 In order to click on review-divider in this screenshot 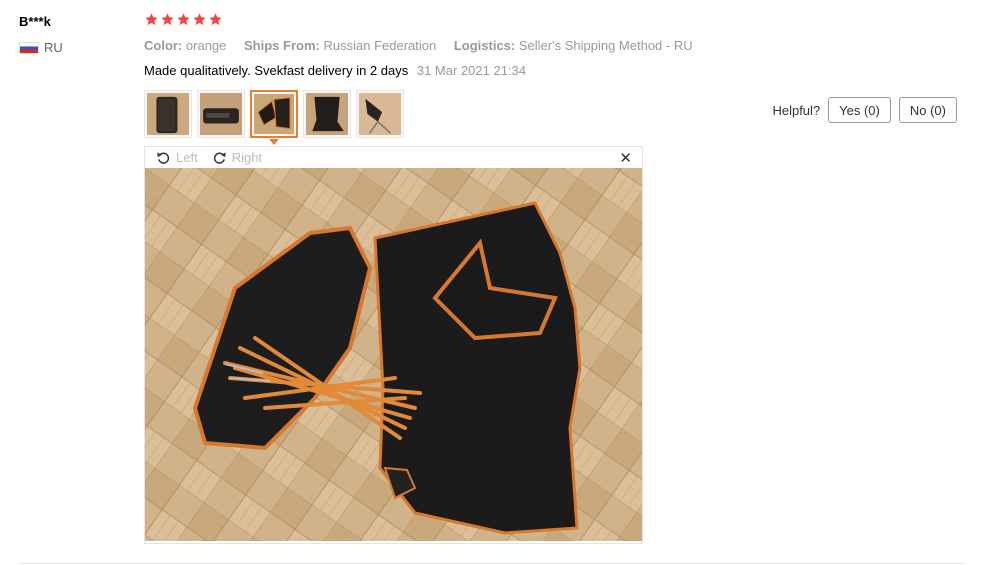, I will do `click(492, 563)`.